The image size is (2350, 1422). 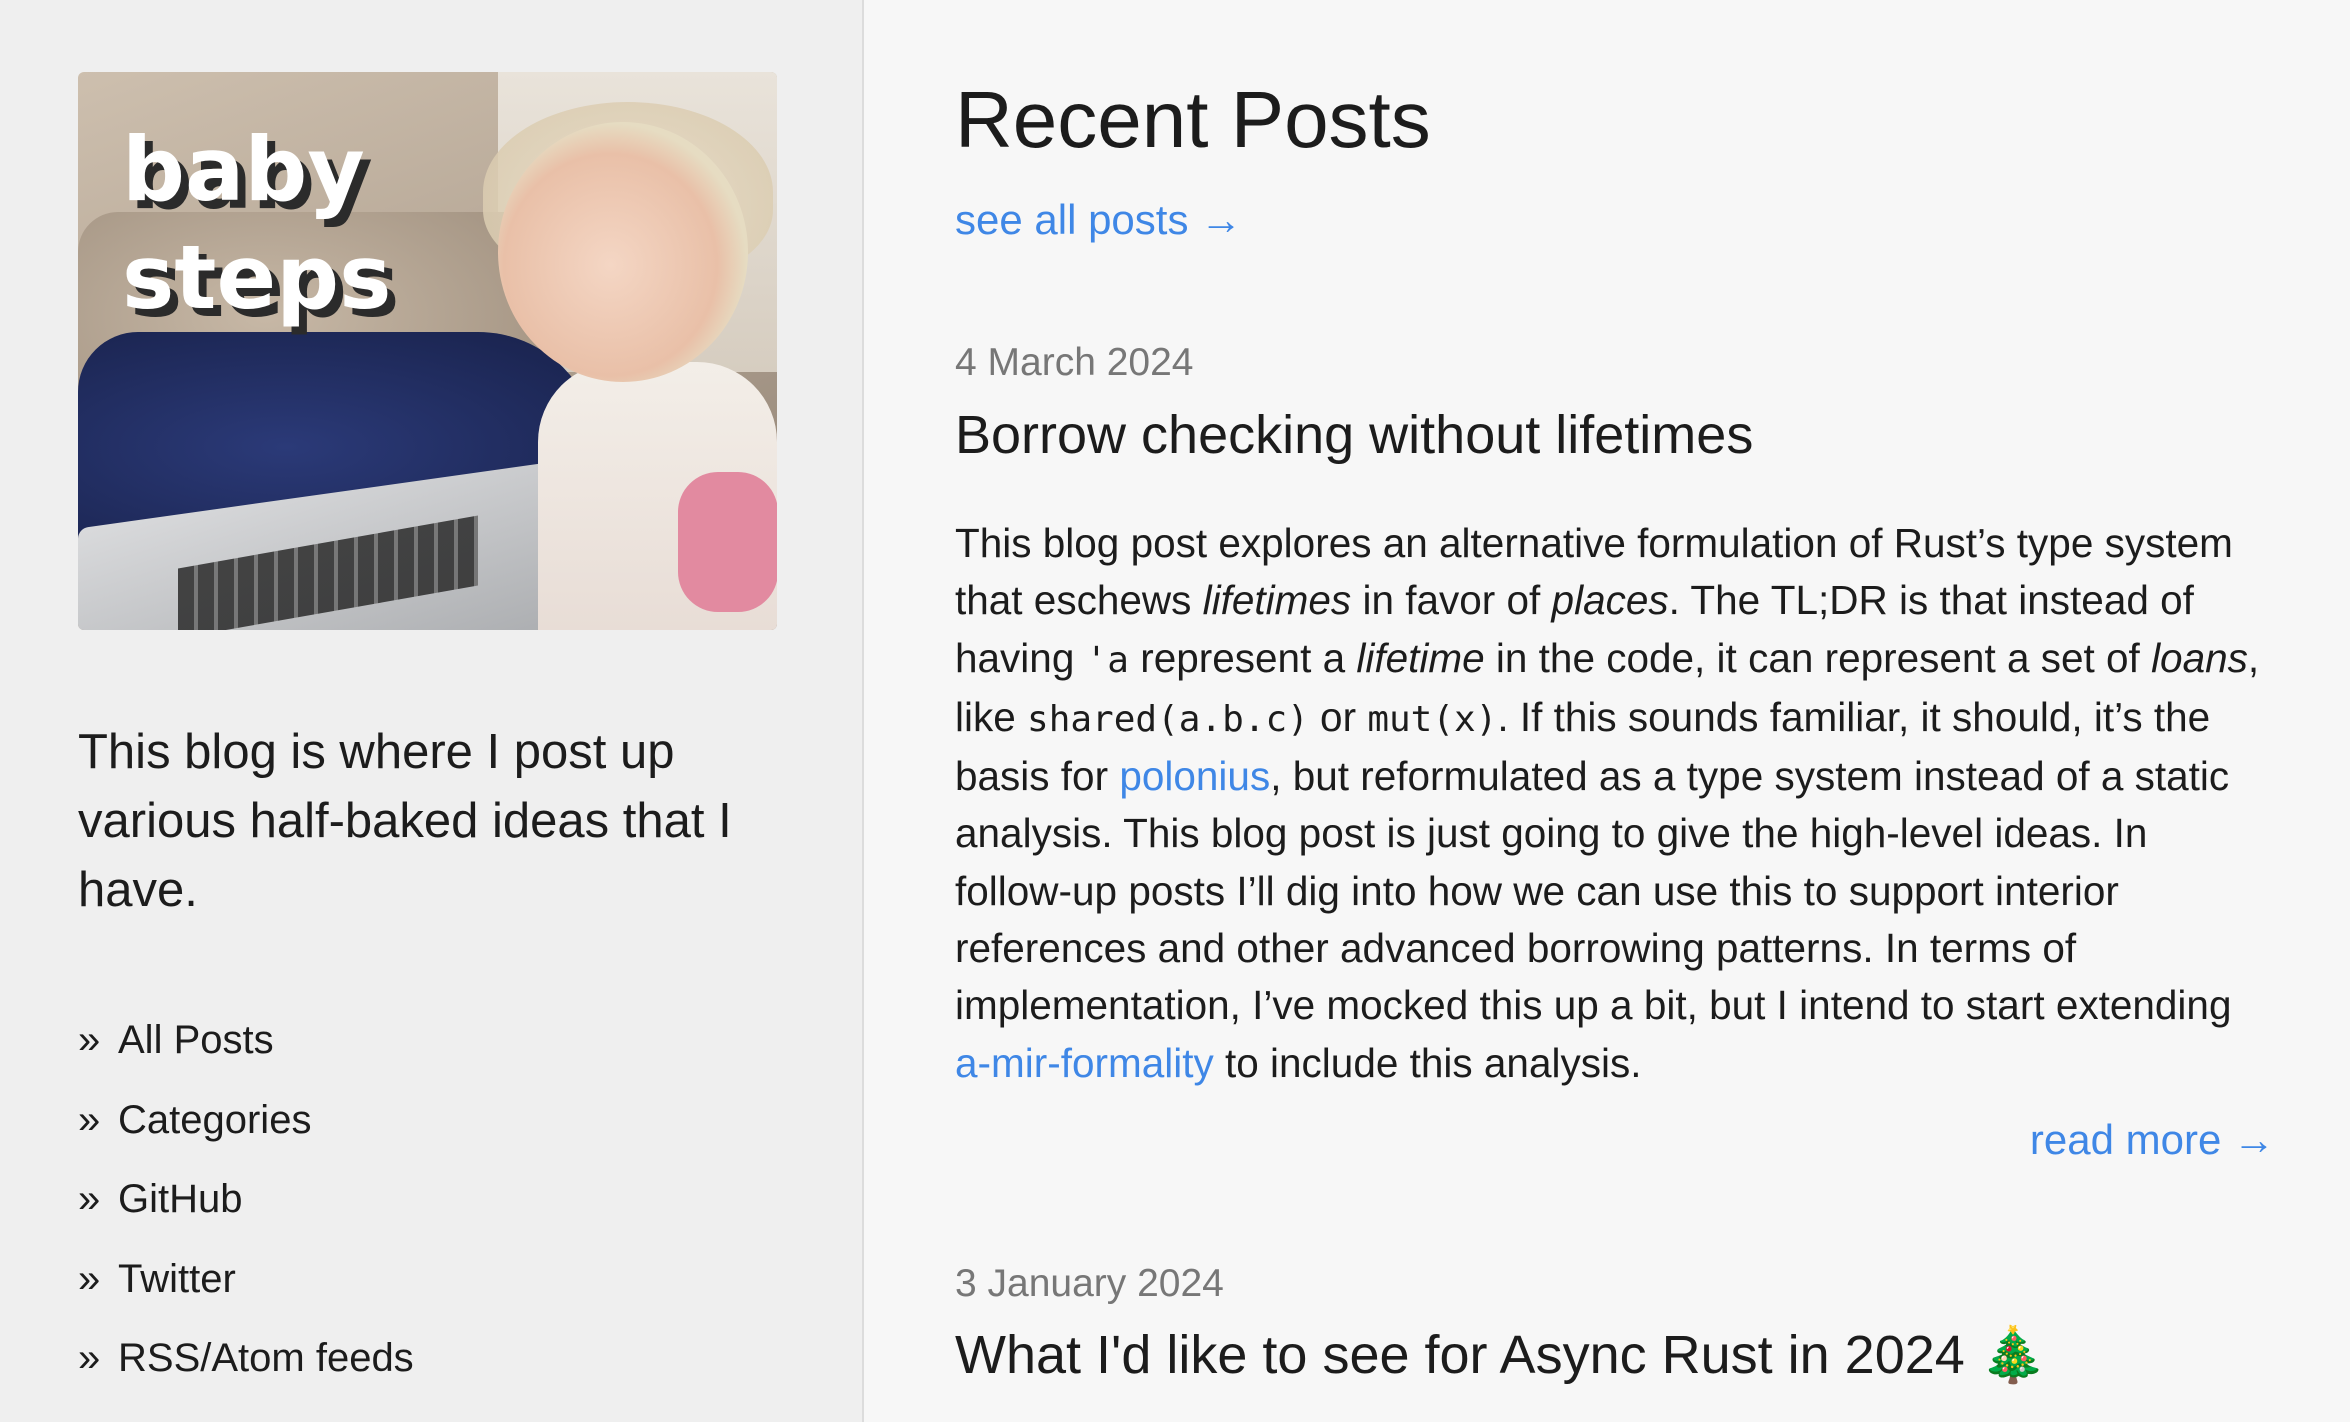 What do you see at coordinates (1420, 657) in the screenshot?
I see `excerpt-emphasis: lifetime` at bounding box center [1420, 657].